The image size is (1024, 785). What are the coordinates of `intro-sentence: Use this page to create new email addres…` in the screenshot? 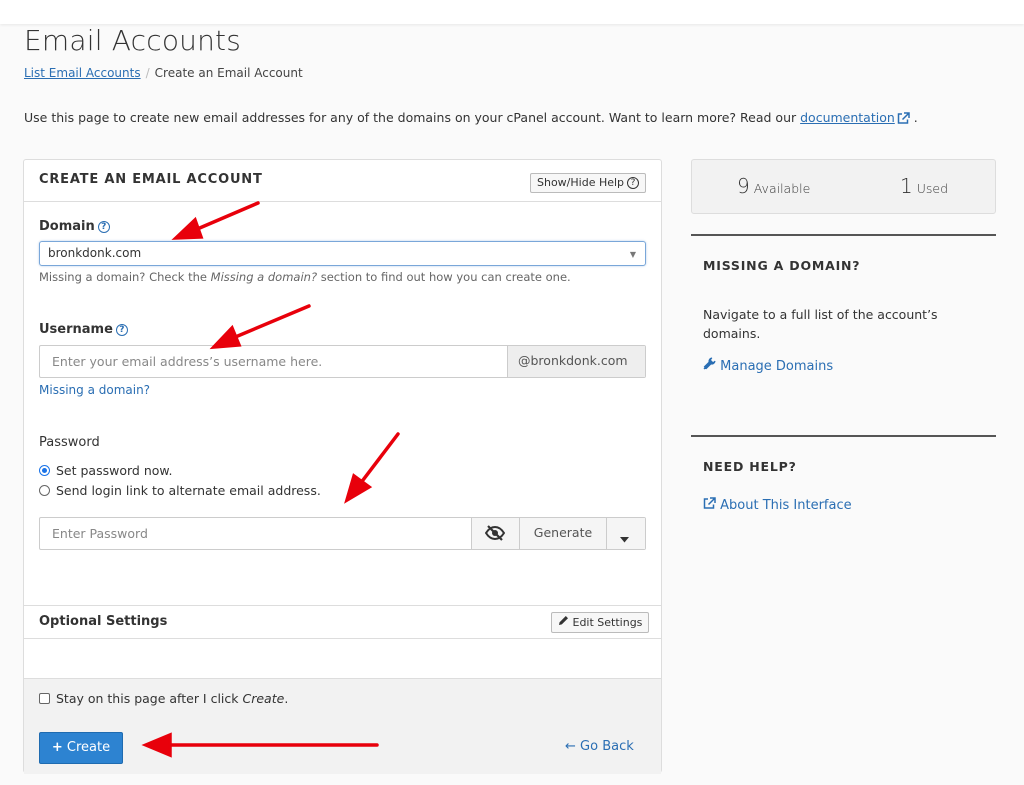 It's located at (412, 117).